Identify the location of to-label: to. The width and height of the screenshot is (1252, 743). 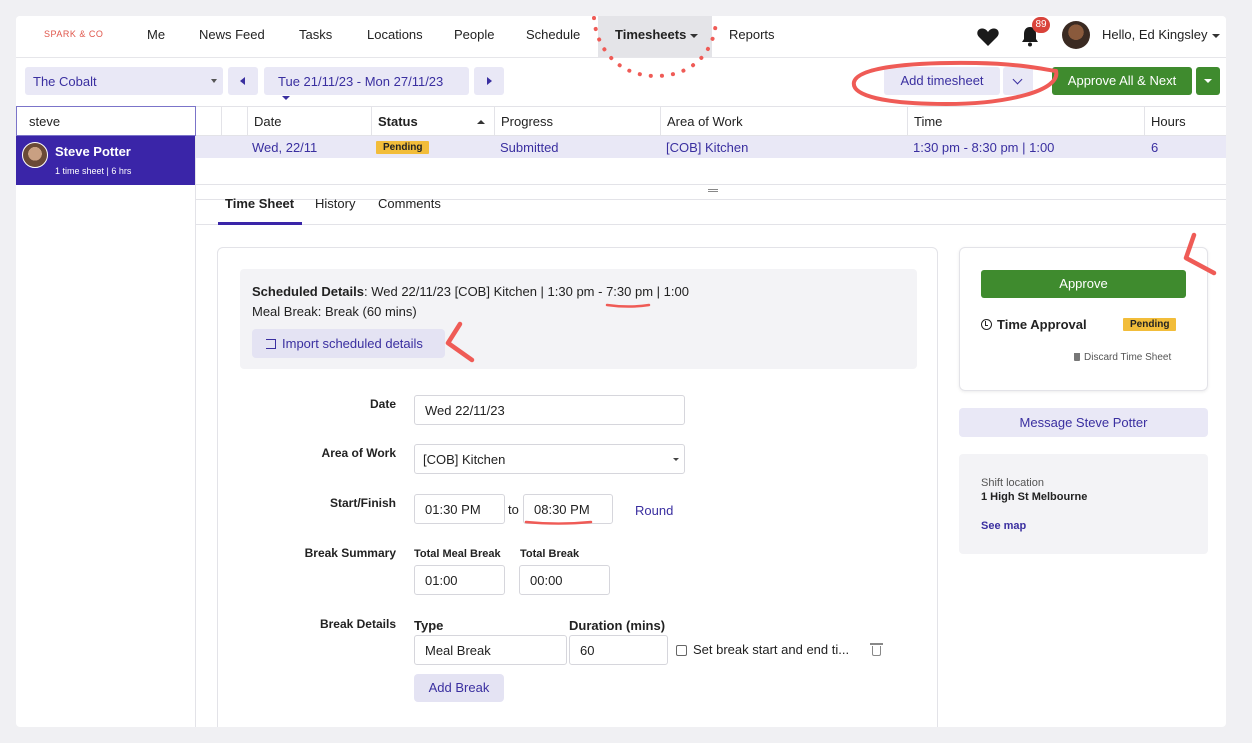
(513, 509).